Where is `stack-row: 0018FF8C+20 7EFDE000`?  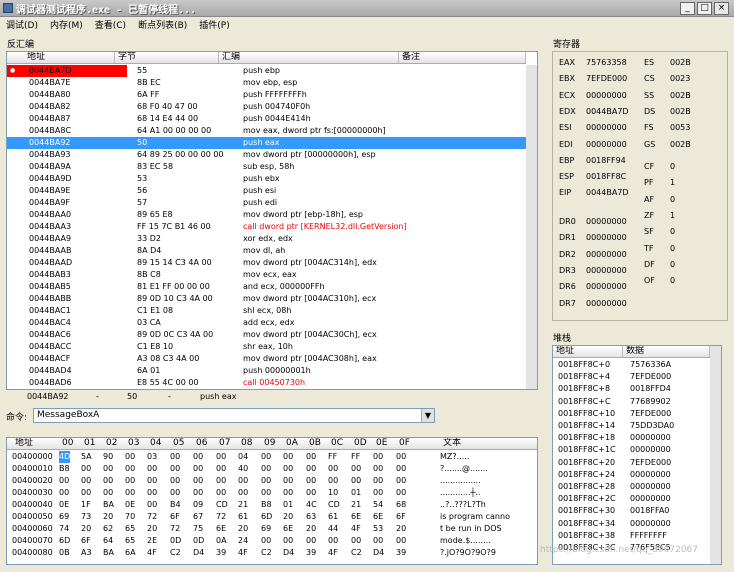 stack-row: 0018FF8C+20 7EFDE000 is located at coordinates (633, 463).